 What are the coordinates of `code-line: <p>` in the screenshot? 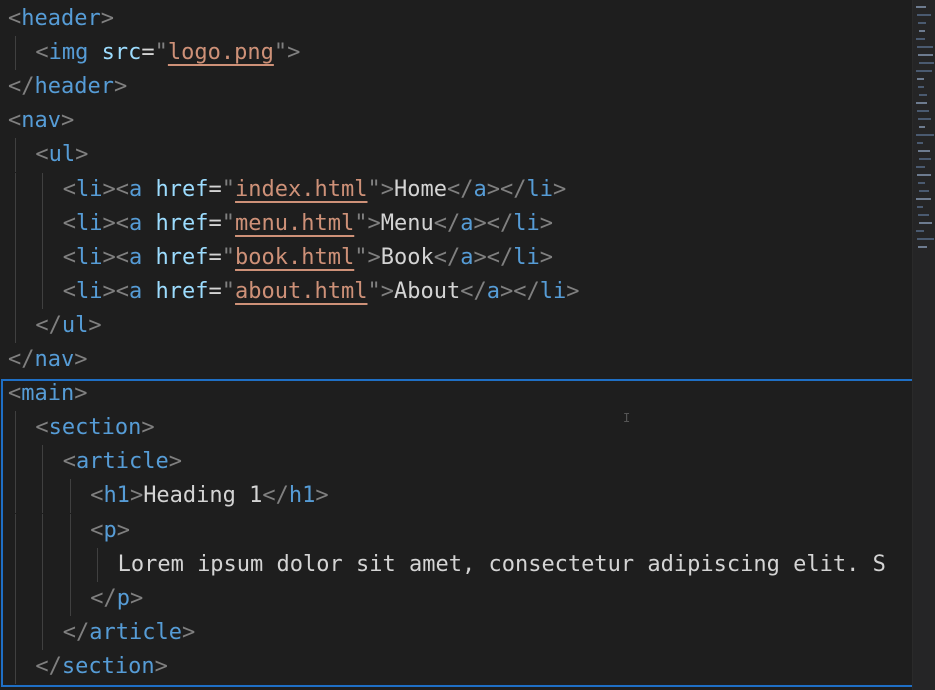 It's located at (110, 531).